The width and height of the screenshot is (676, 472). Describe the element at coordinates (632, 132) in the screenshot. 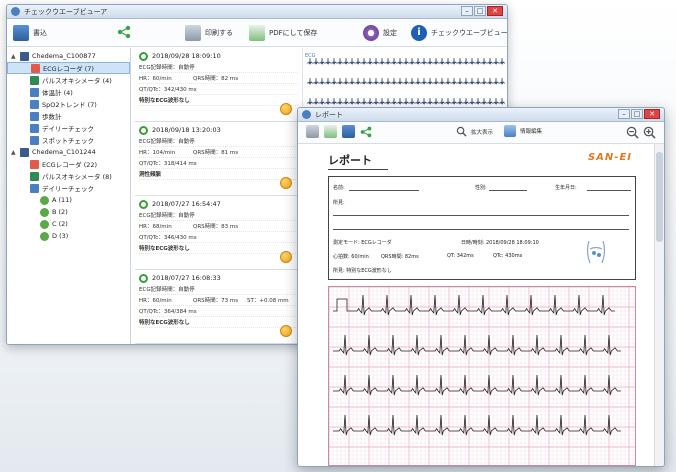

I see `zoom-out-icon` at that location.